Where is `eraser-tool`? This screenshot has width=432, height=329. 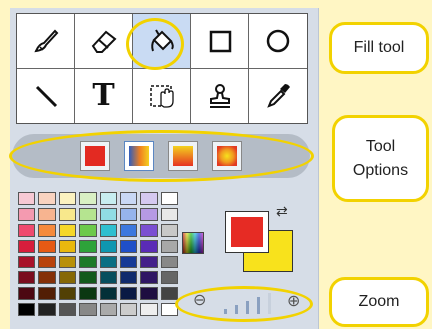
eraser-tool is located at coordinates (104, 41).